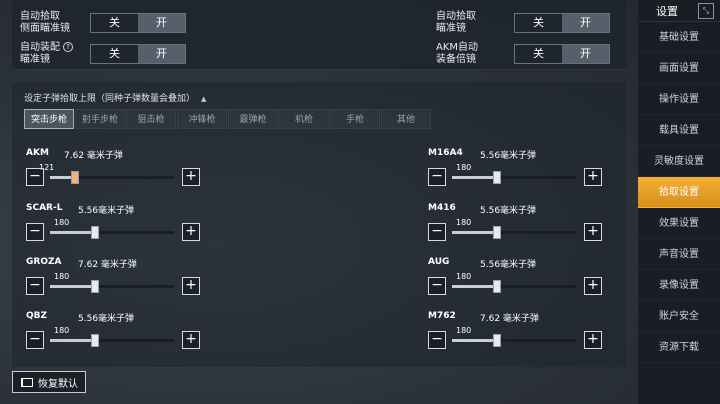  I want to click on weapon-row-m762: M762 7.62 毫米子弹 180 − +, so click(523, 336).